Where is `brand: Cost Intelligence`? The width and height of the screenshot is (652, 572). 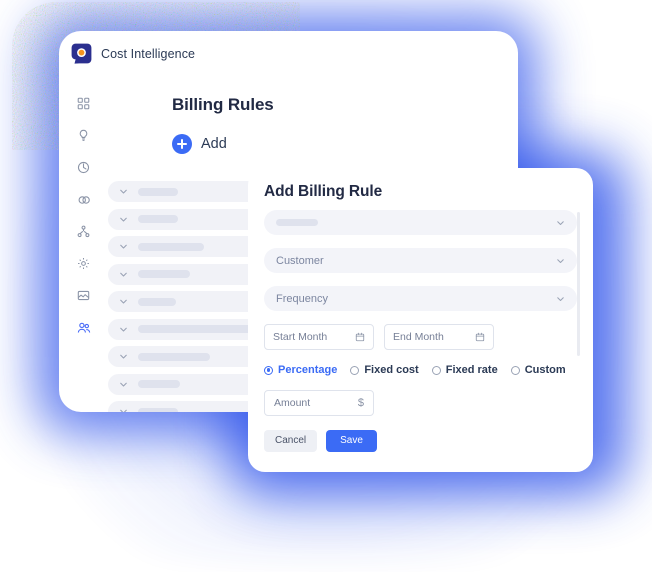 brand: Cost Intelligence is located at coordinates (133, 53).